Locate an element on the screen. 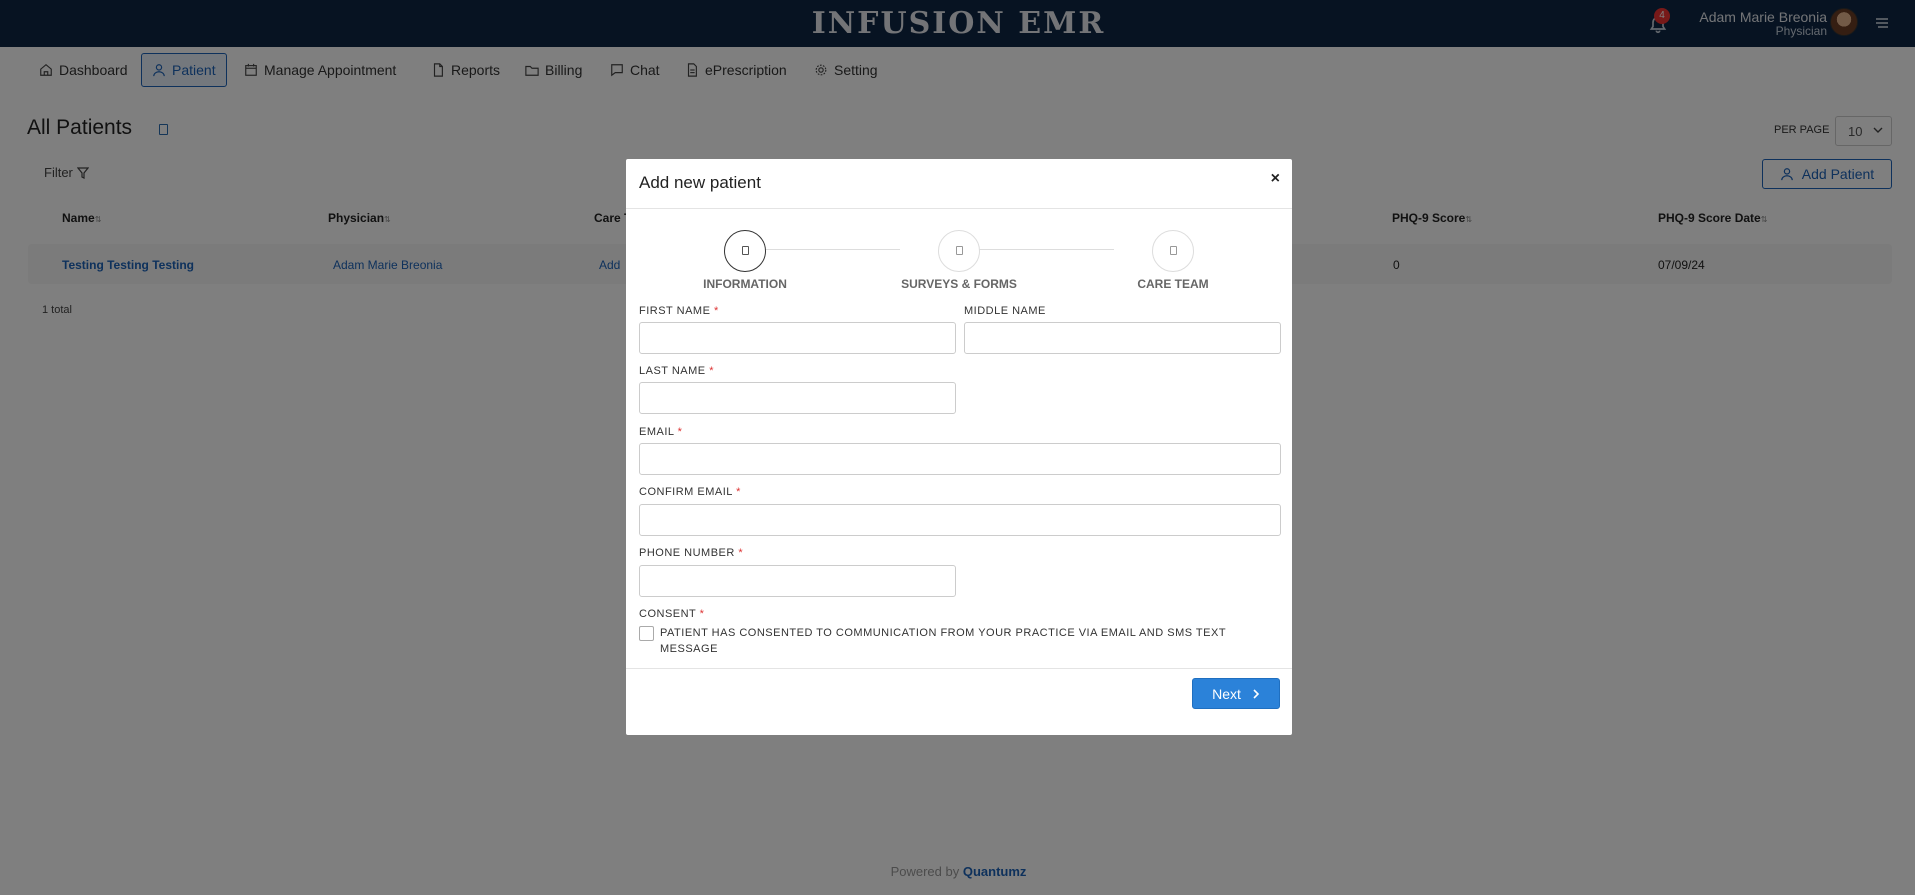  step-care-team-icon is located at coordinates (1173, 251).